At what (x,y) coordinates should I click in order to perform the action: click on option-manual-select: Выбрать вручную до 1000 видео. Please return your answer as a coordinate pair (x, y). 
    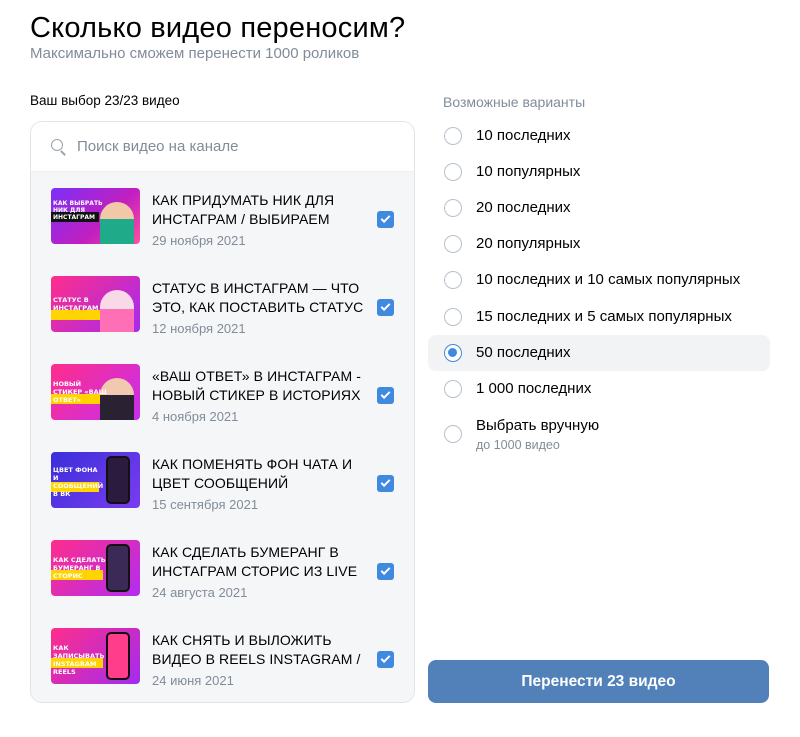
    Looking at the image, I should click on (599, 433).